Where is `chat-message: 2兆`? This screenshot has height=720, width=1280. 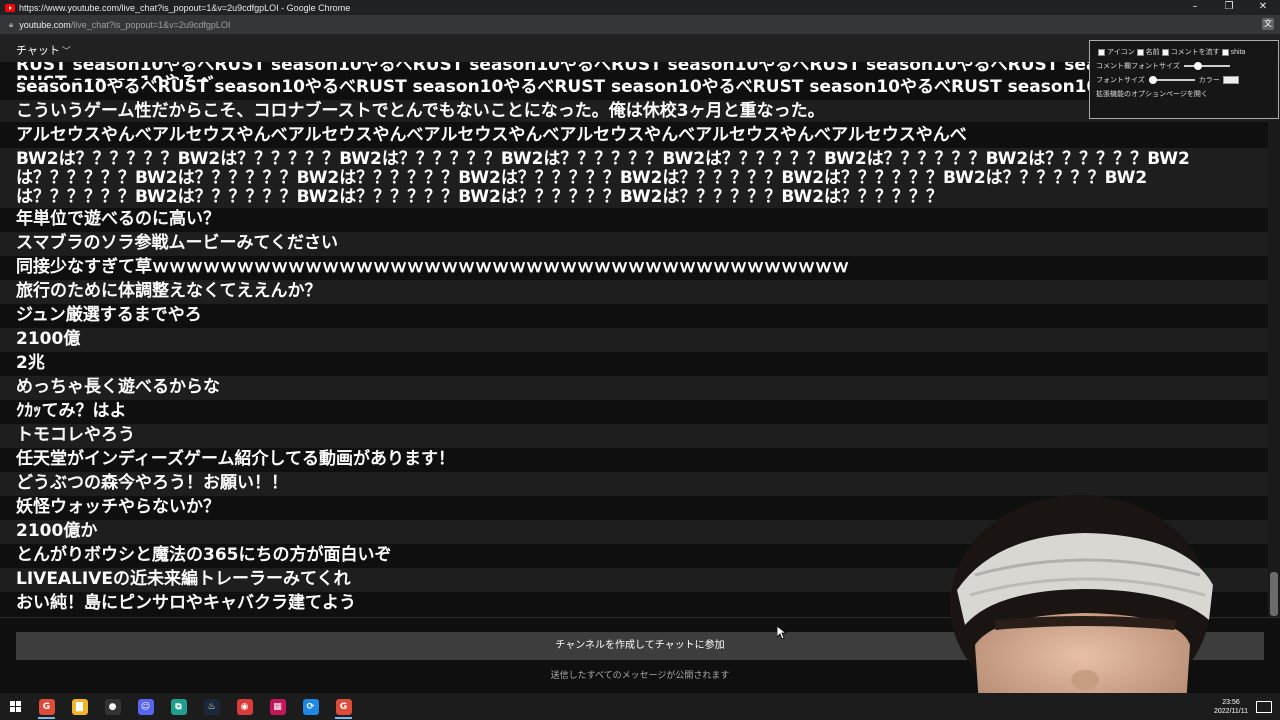 chat-message: 2兆 is located at coordinates (30, 363).